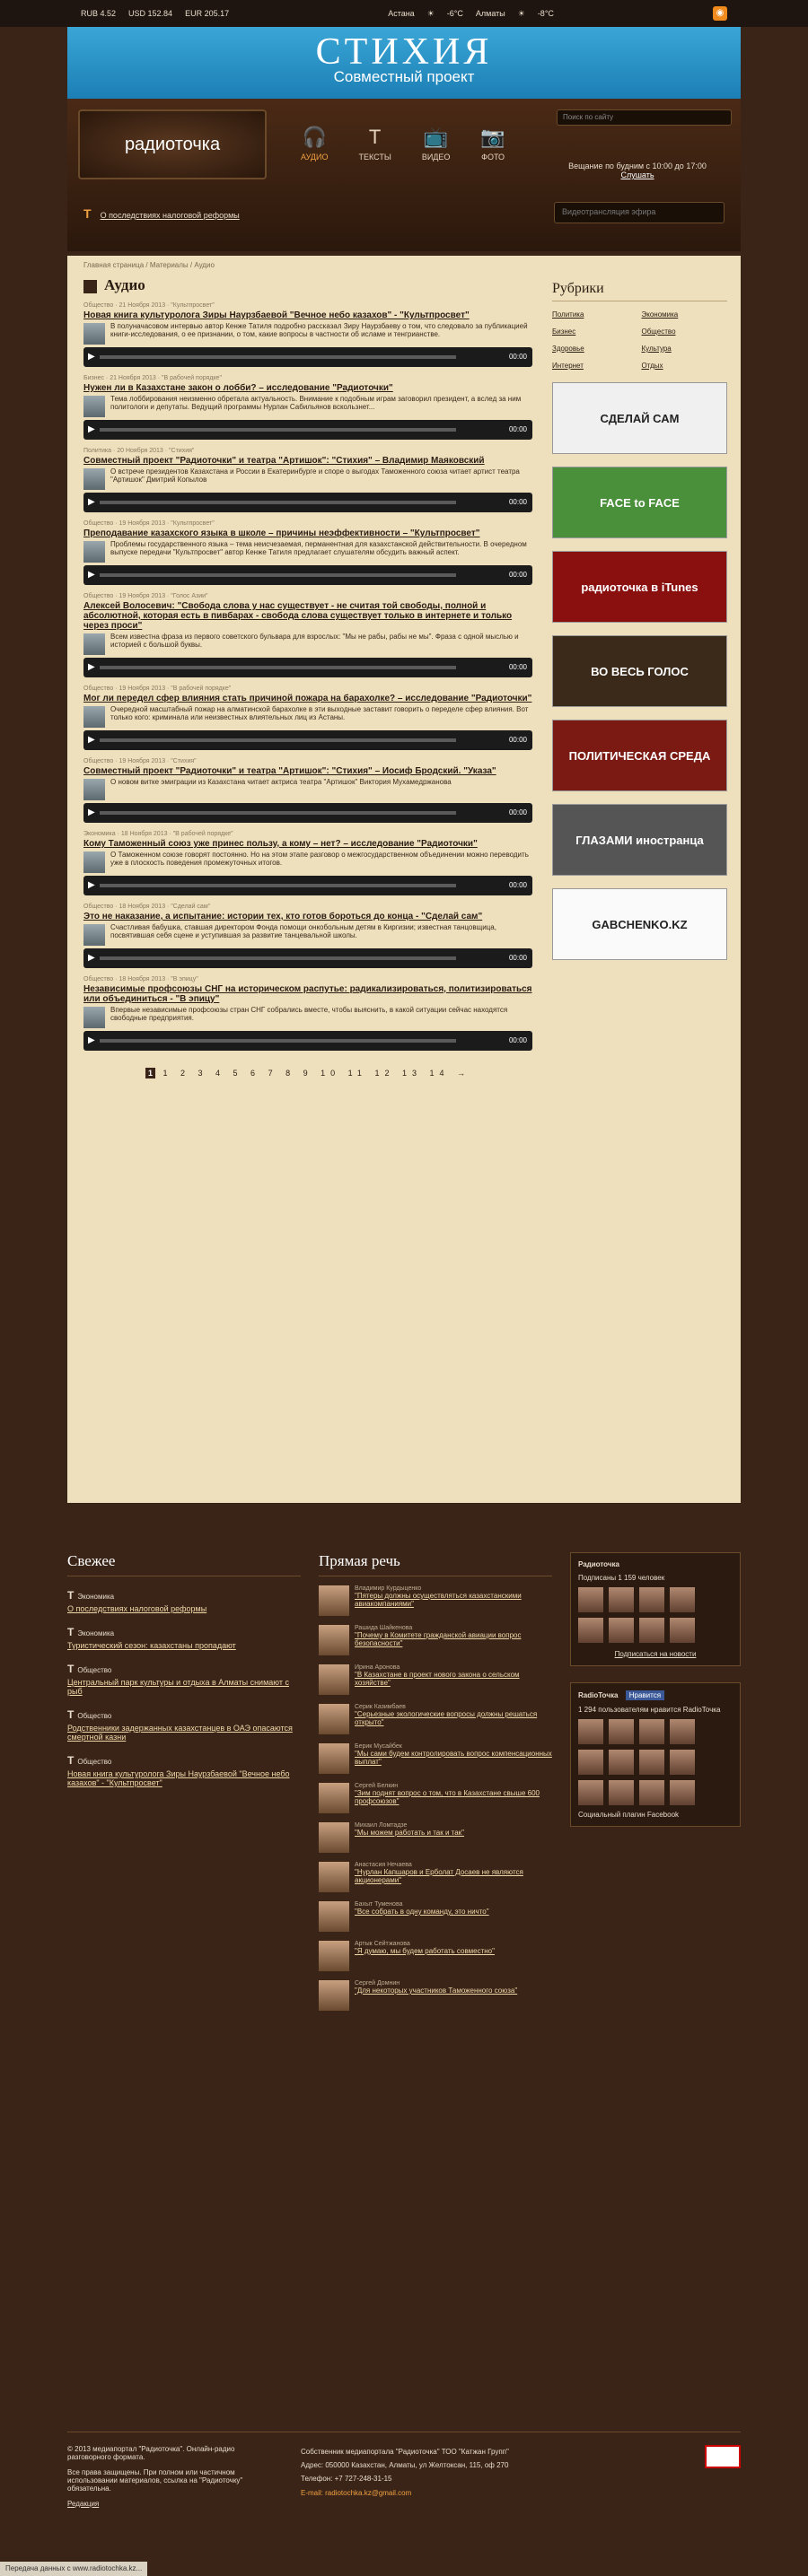 Image resolution: width=808 pixels, height=2576 pixels. I want to click on nav-texts: T ТЕКСТЫ, so click(375, 144).